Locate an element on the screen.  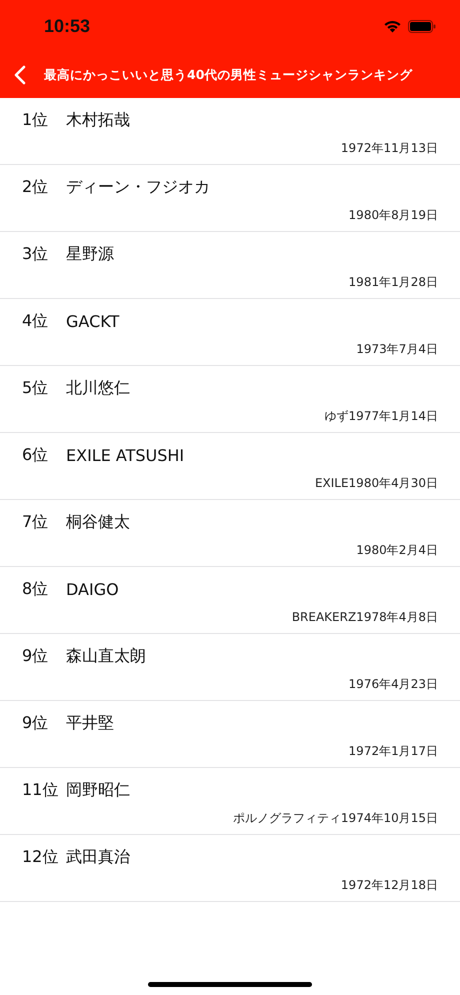
musician-name: 木村拓哉 is located at coordinates (98, 120).